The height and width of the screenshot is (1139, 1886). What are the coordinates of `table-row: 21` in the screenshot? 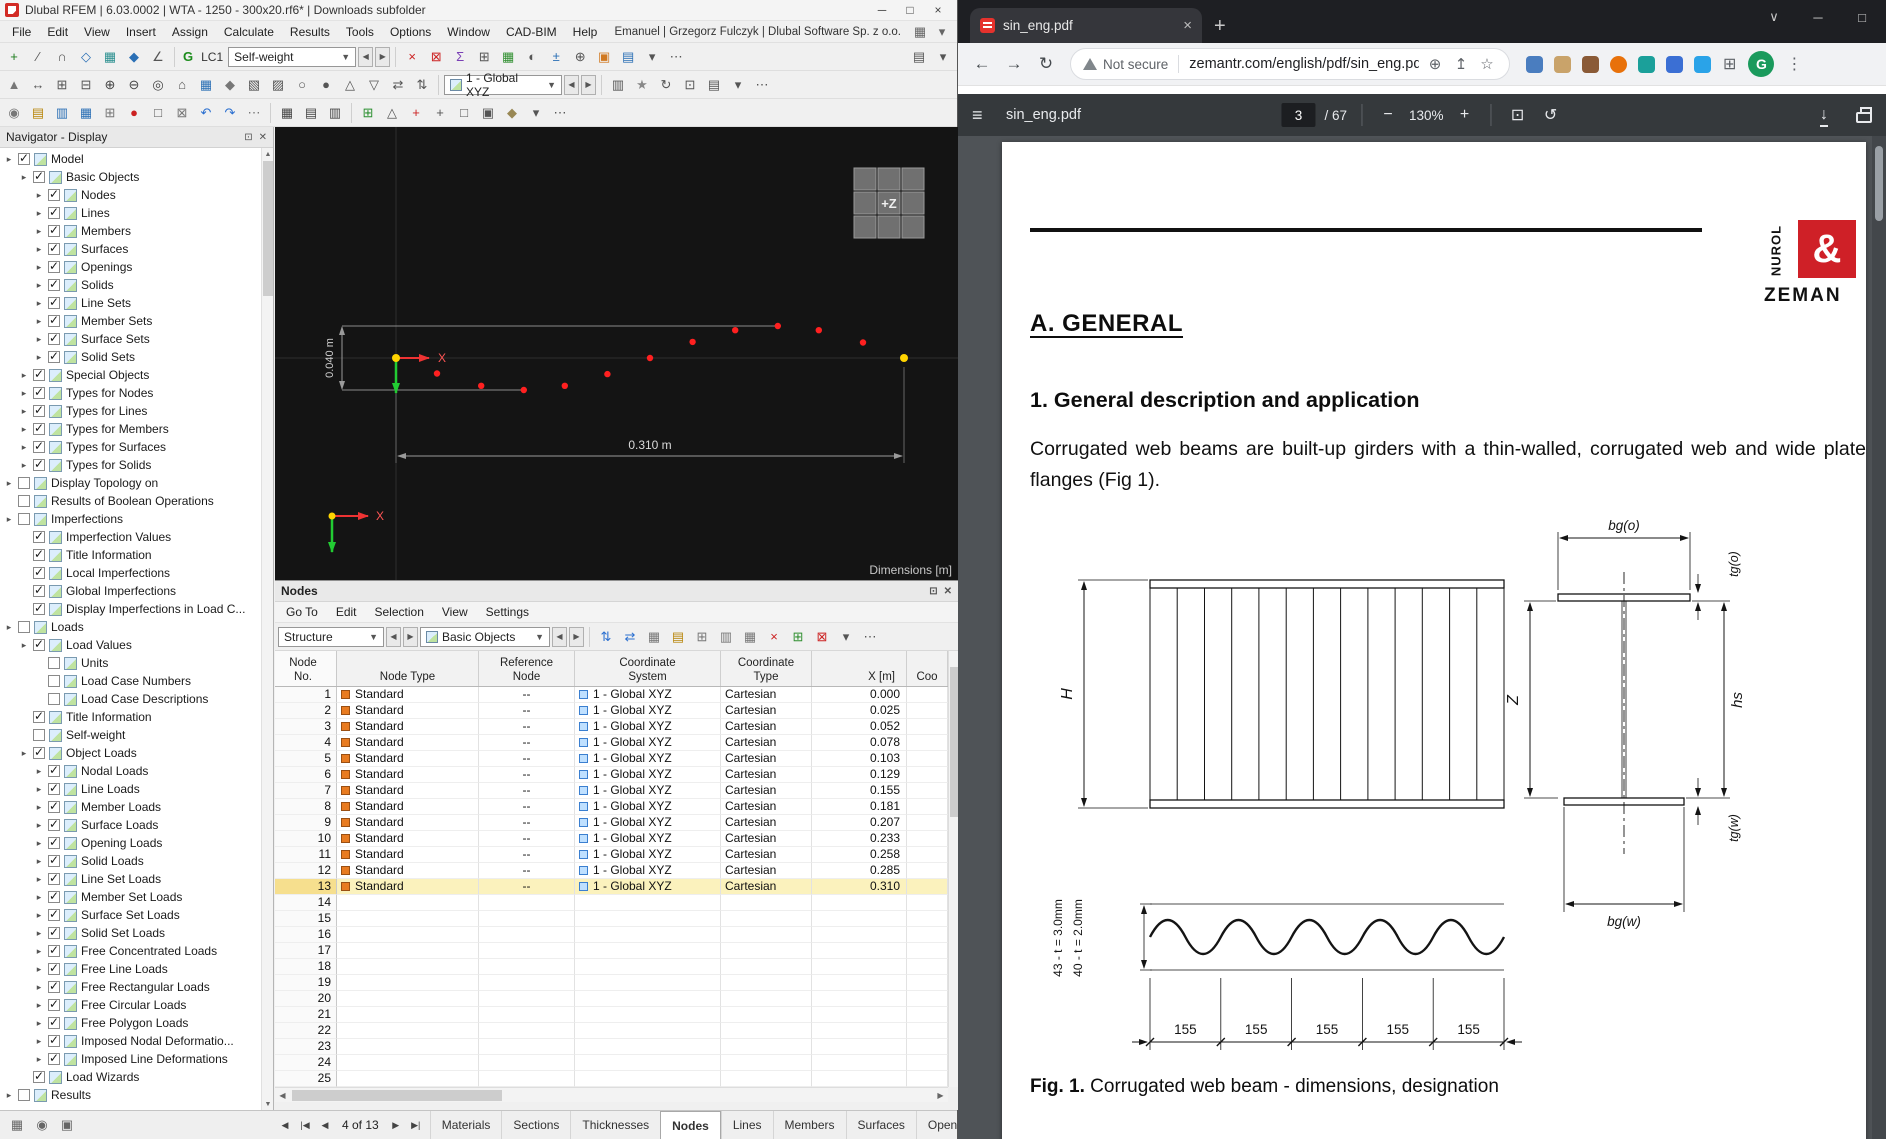 It's located at (611, 1015).